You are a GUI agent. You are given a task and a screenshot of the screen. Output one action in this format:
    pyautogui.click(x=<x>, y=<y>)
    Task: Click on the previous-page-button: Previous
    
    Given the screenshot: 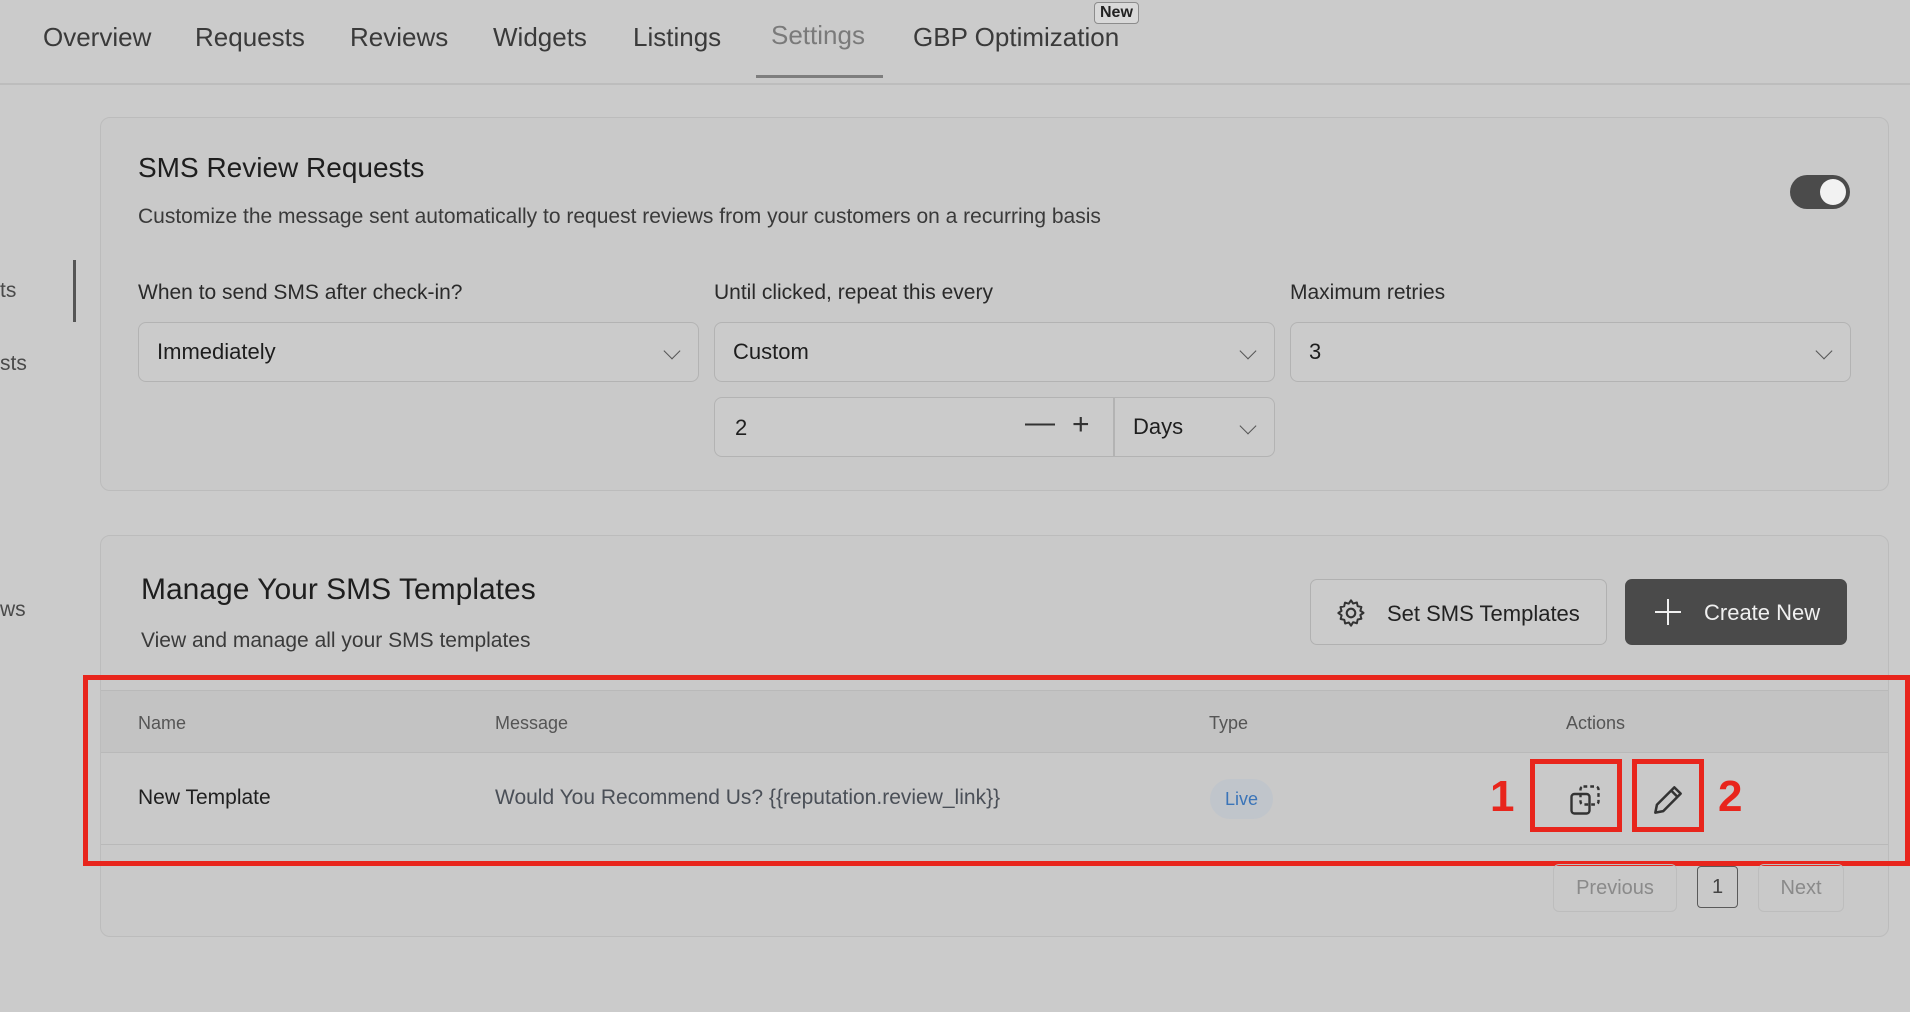 What is the action you would take?
    pyautogui.click(x=1615, y=888)
    